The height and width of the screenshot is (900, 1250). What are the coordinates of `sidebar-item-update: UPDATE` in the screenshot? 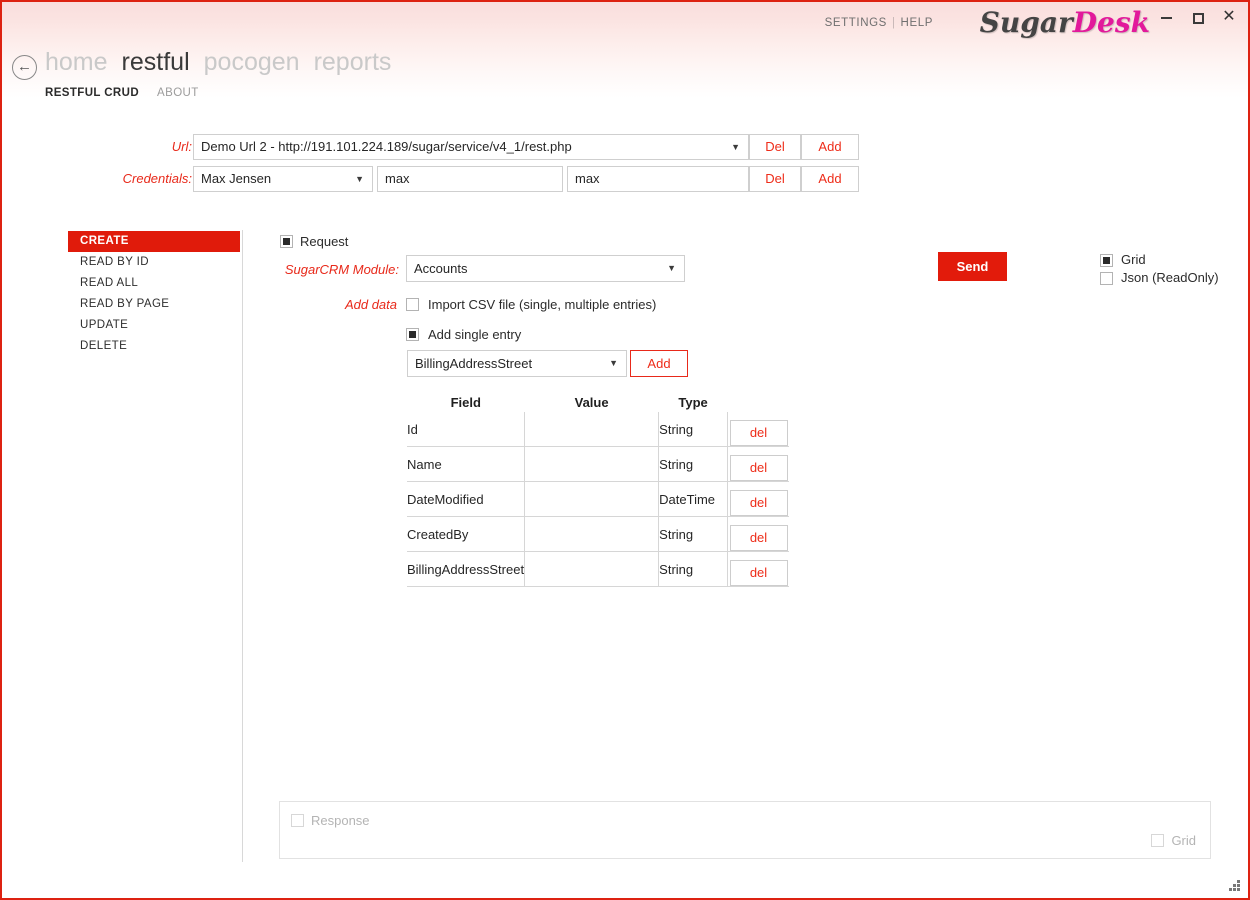 It's located at (154, 325).